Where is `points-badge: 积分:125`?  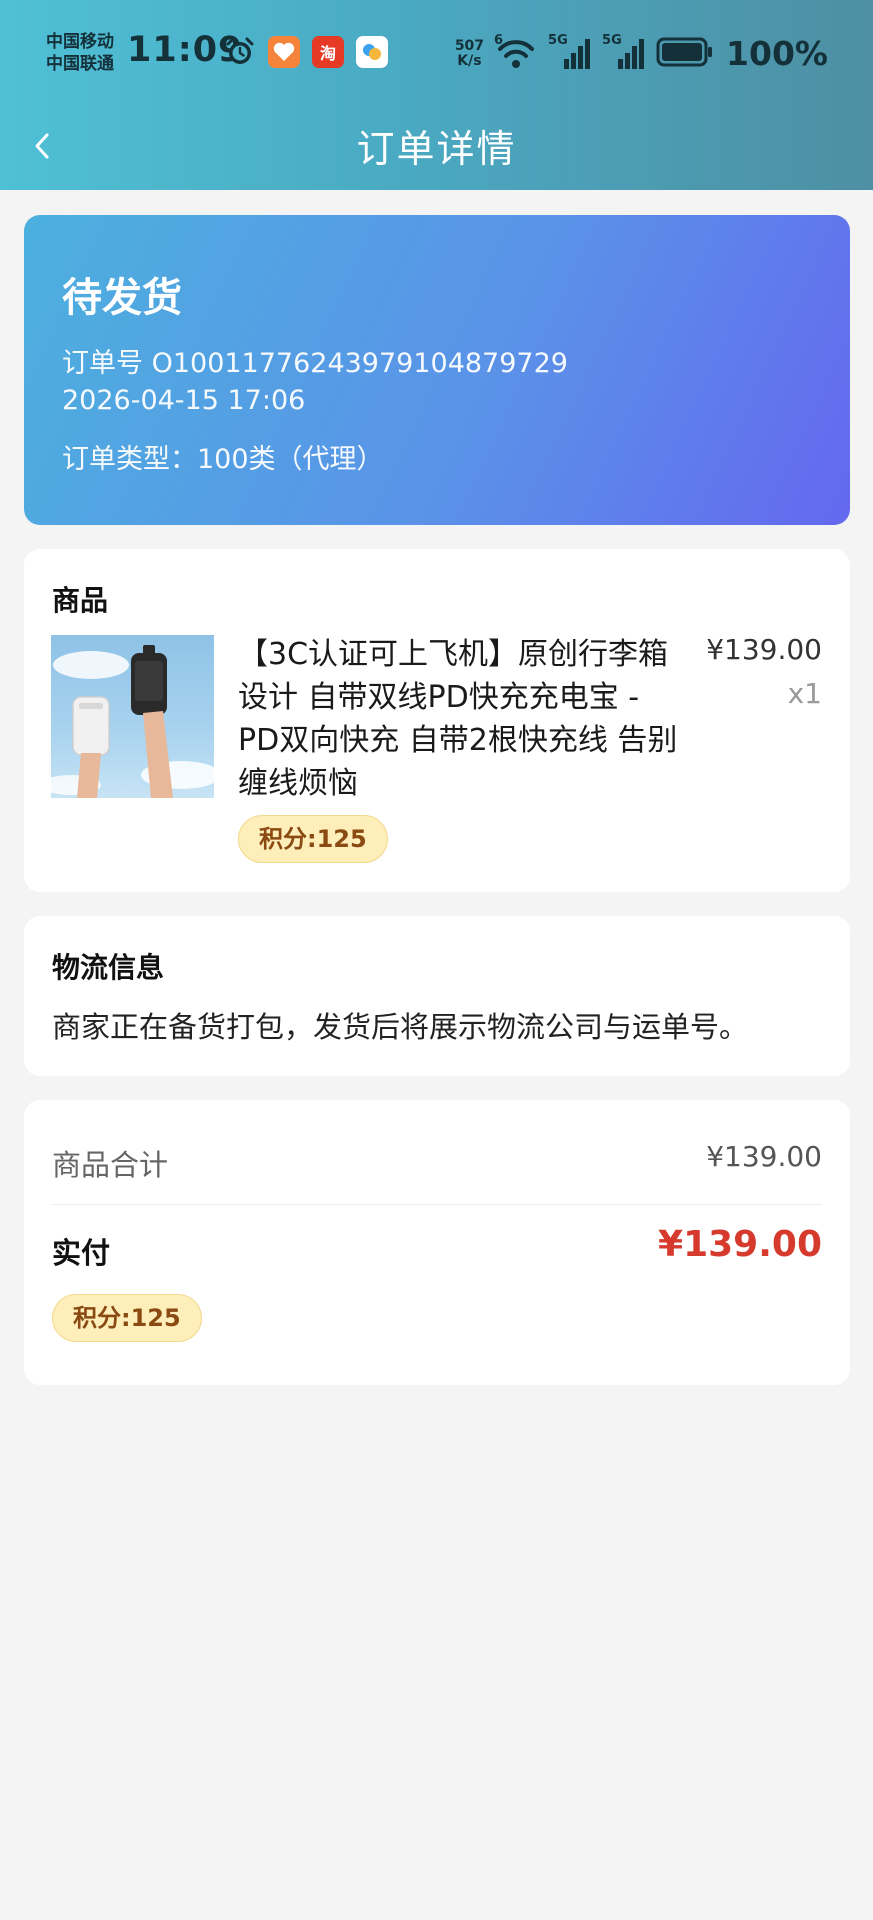 points-badge: 积分:125 is located at coordinates (313, 839).